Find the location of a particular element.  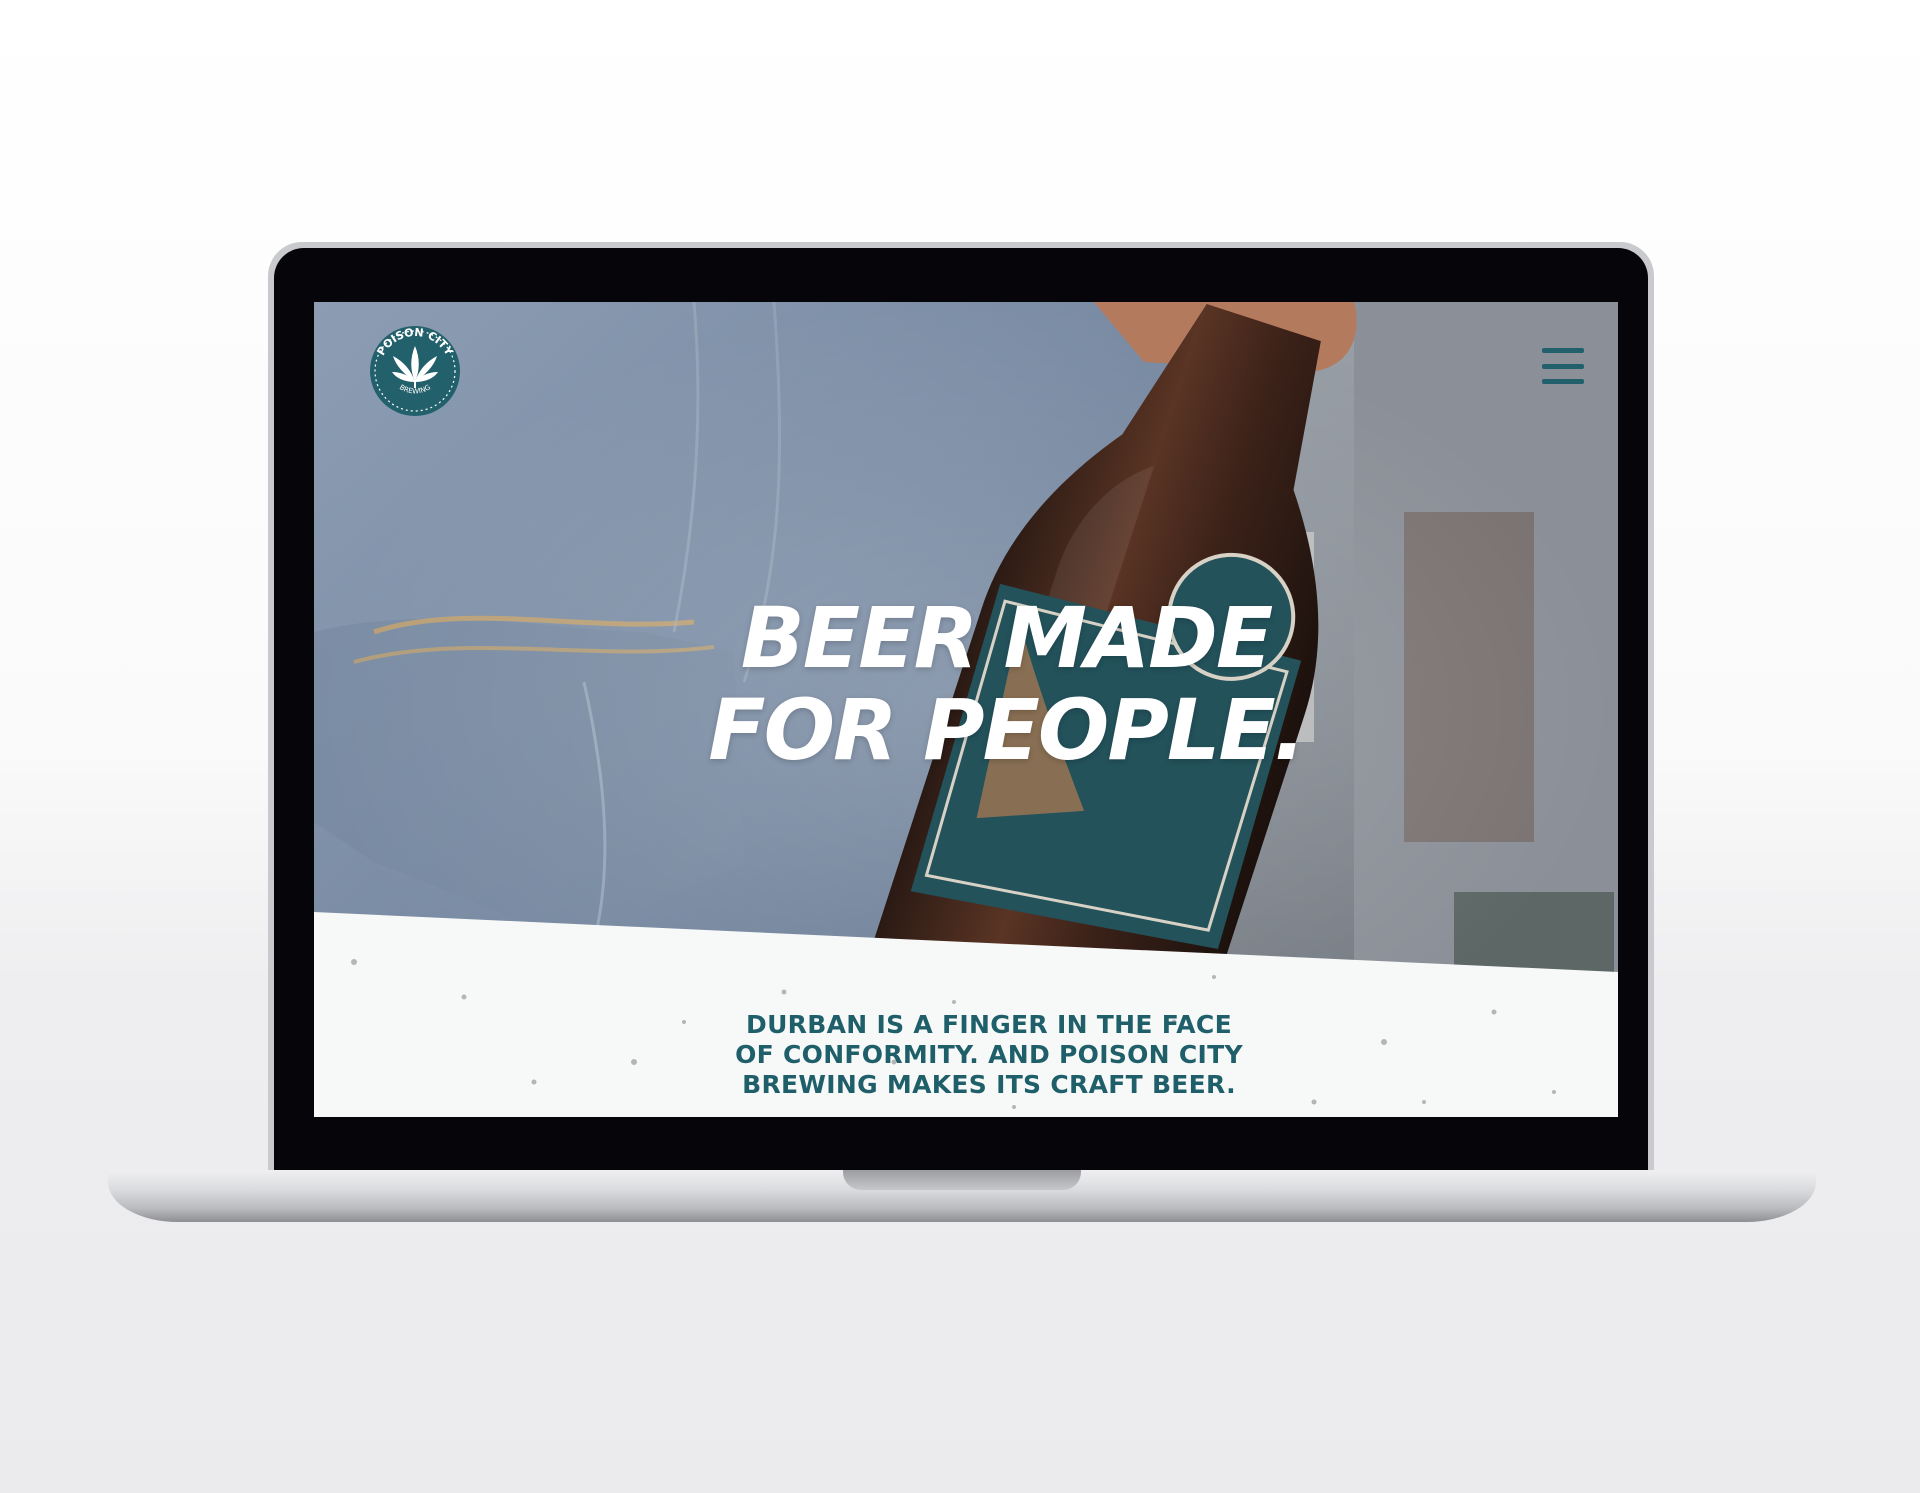

hero-headline: BEER MADE FOR PEOPLE. is located at coordinates (1006, 684).